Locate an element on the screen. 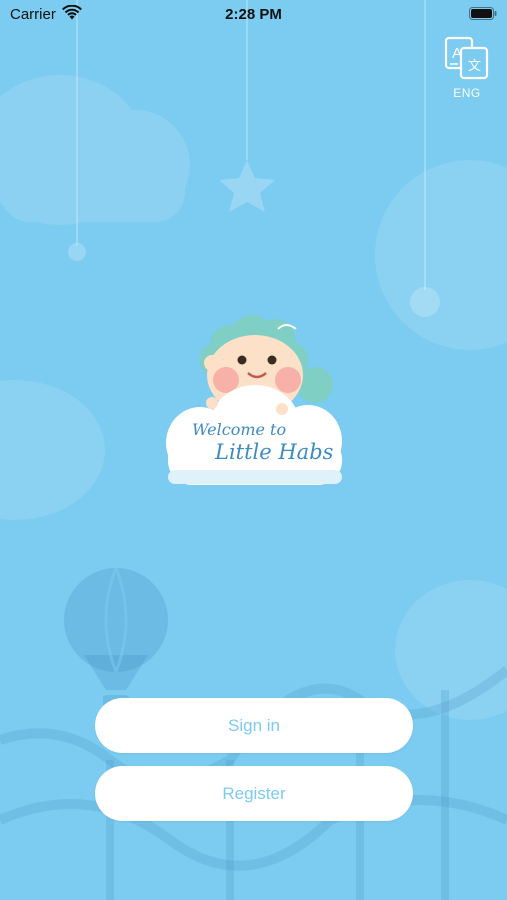 The height and width of the screenshot is (900, 507). language-button: A 文 ENG is located at coordinates (467, 70).